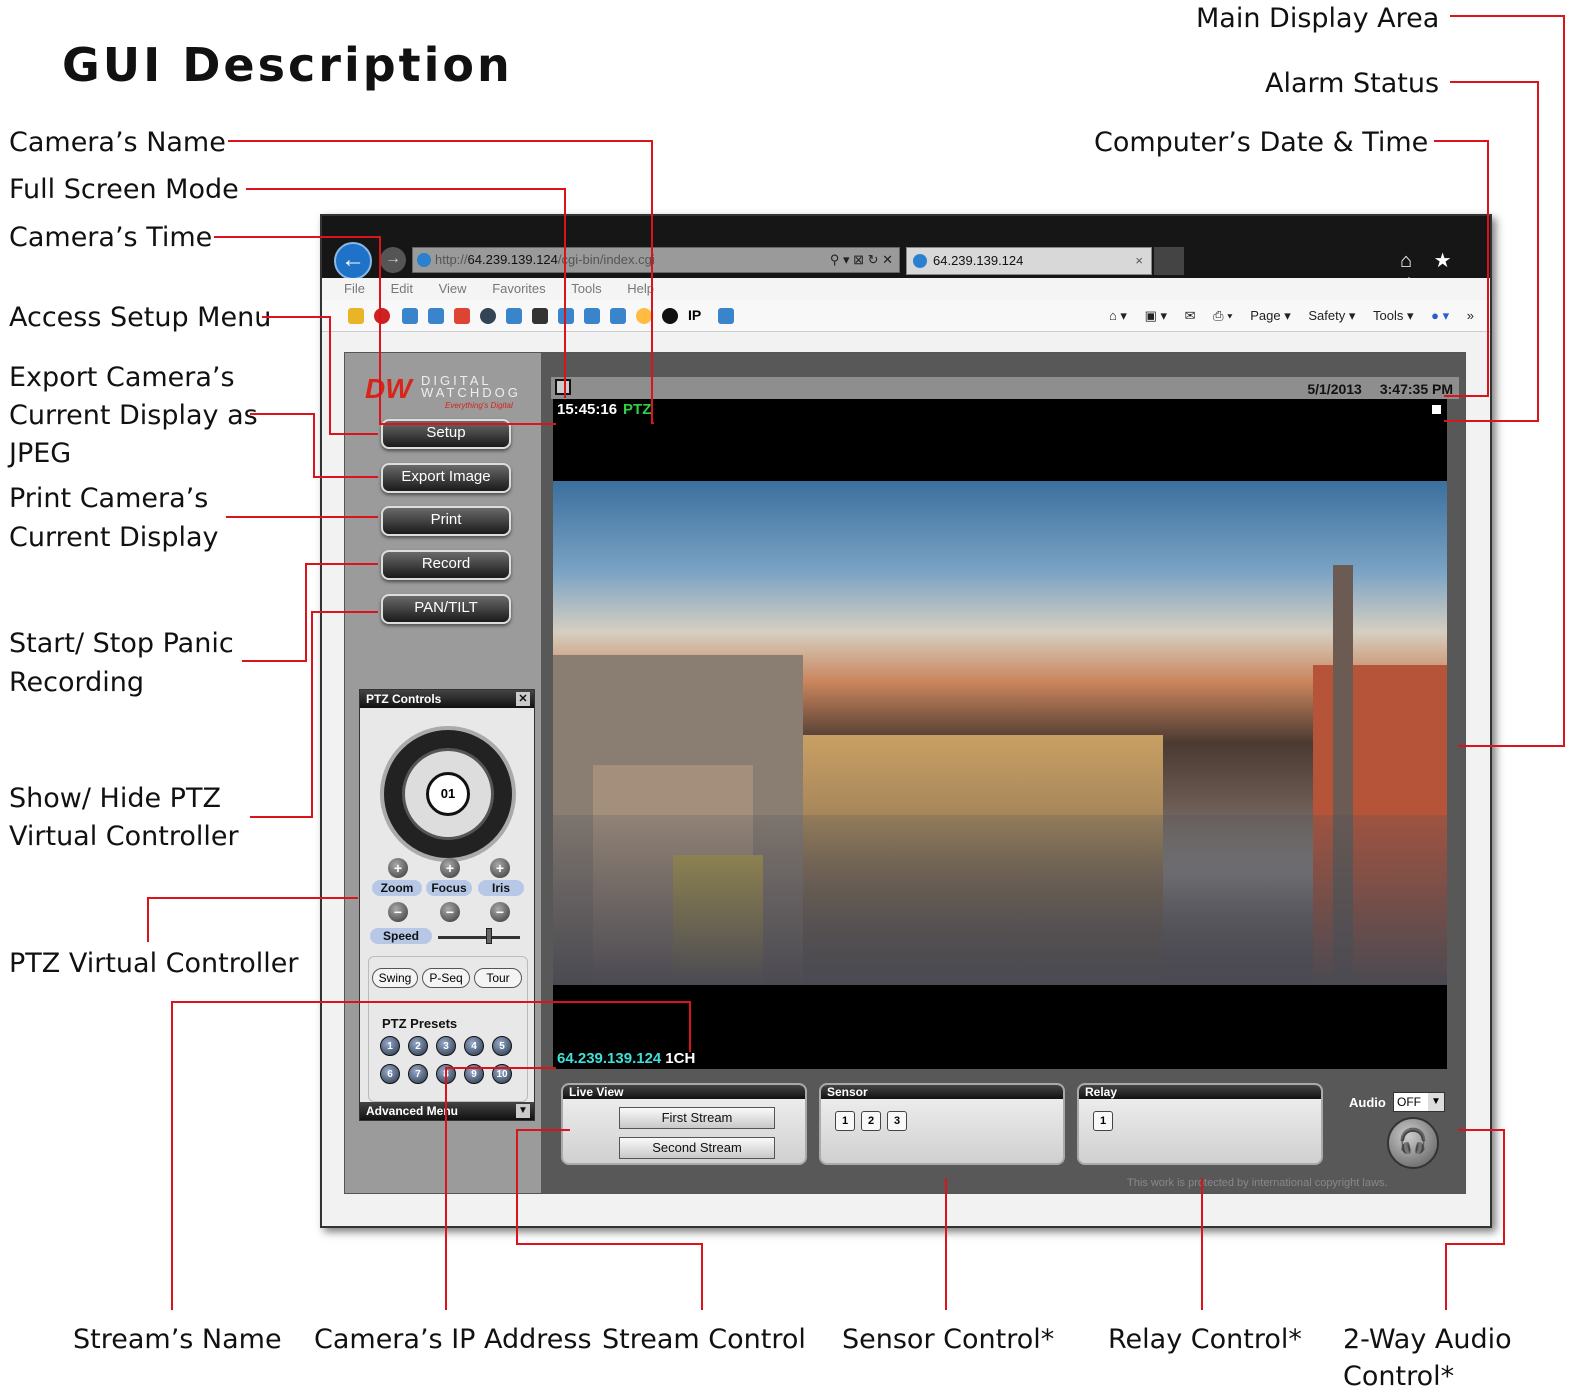 The image size is (1574, 1396). What do you see at coordinates (395, 978) in the screenshot?
I see `swing-button: Swing` at bounding box center [395, 978].